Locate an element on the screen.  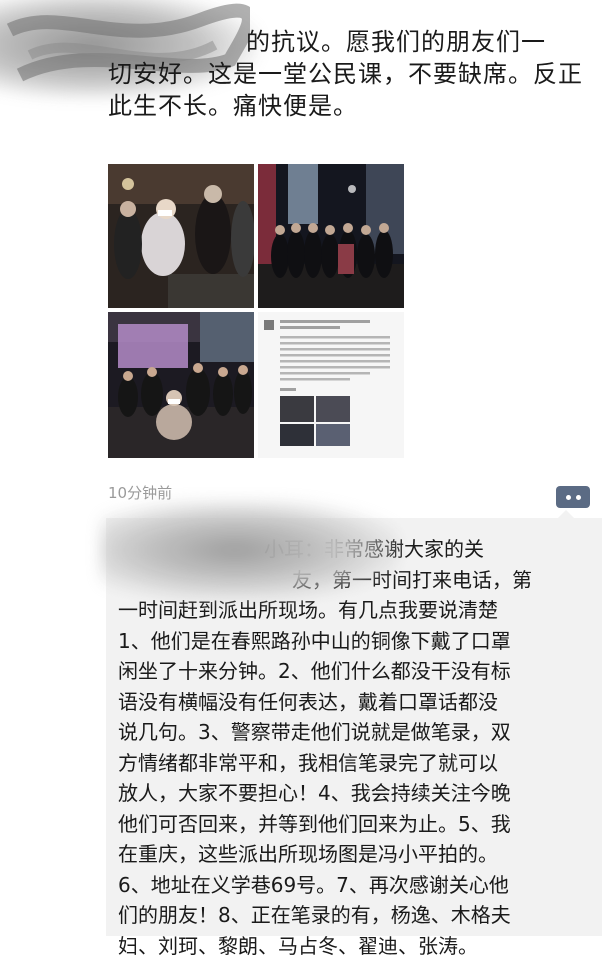
photo-grid is located at coordinates (256, 312).